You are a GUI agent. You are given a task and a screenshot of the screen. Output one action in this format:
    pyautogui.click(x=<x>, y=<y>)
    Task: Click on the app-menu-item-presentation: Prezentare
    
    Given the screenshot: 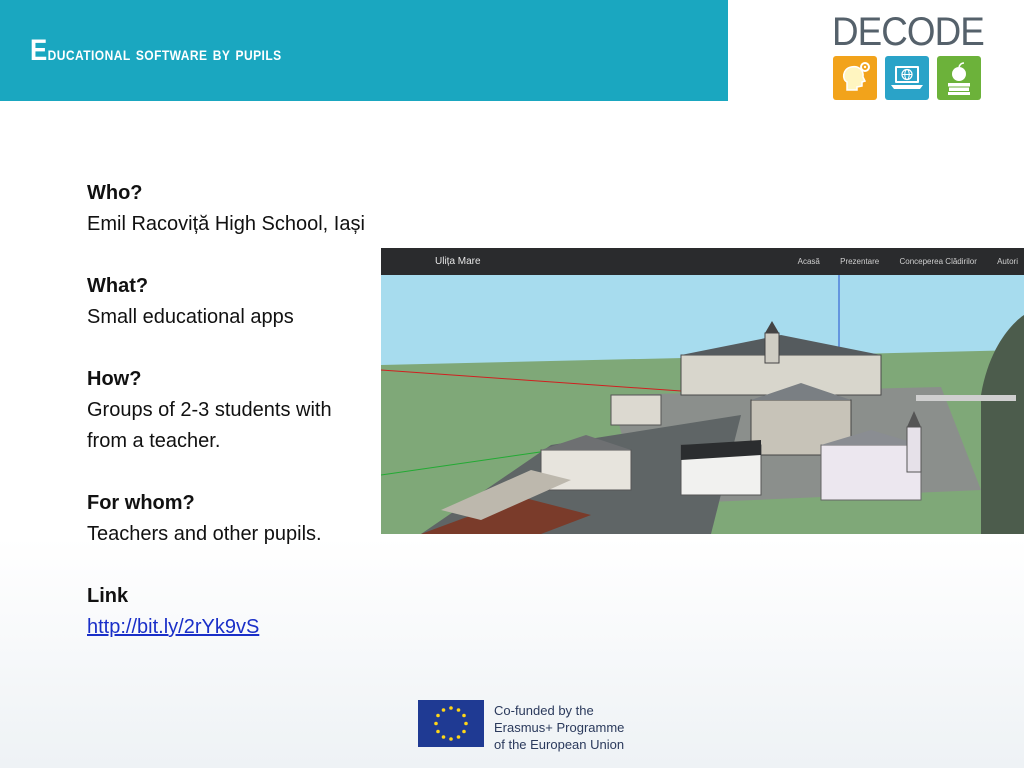 What is the action you would take?
    pyautogui.click(x=859, y=261)
    